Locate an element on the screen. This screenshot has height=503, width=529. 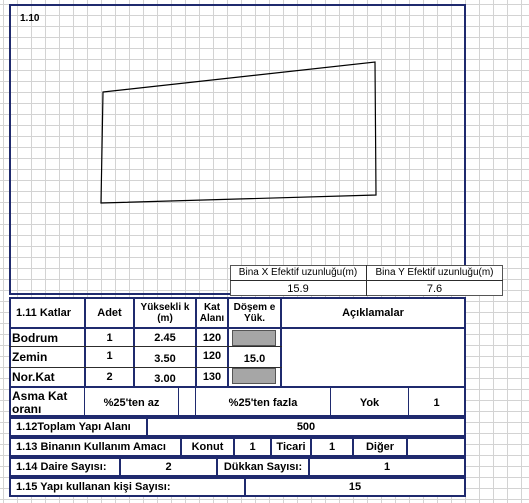
floors-title: 1.11 Katlar is located at coordinates (44, 313).